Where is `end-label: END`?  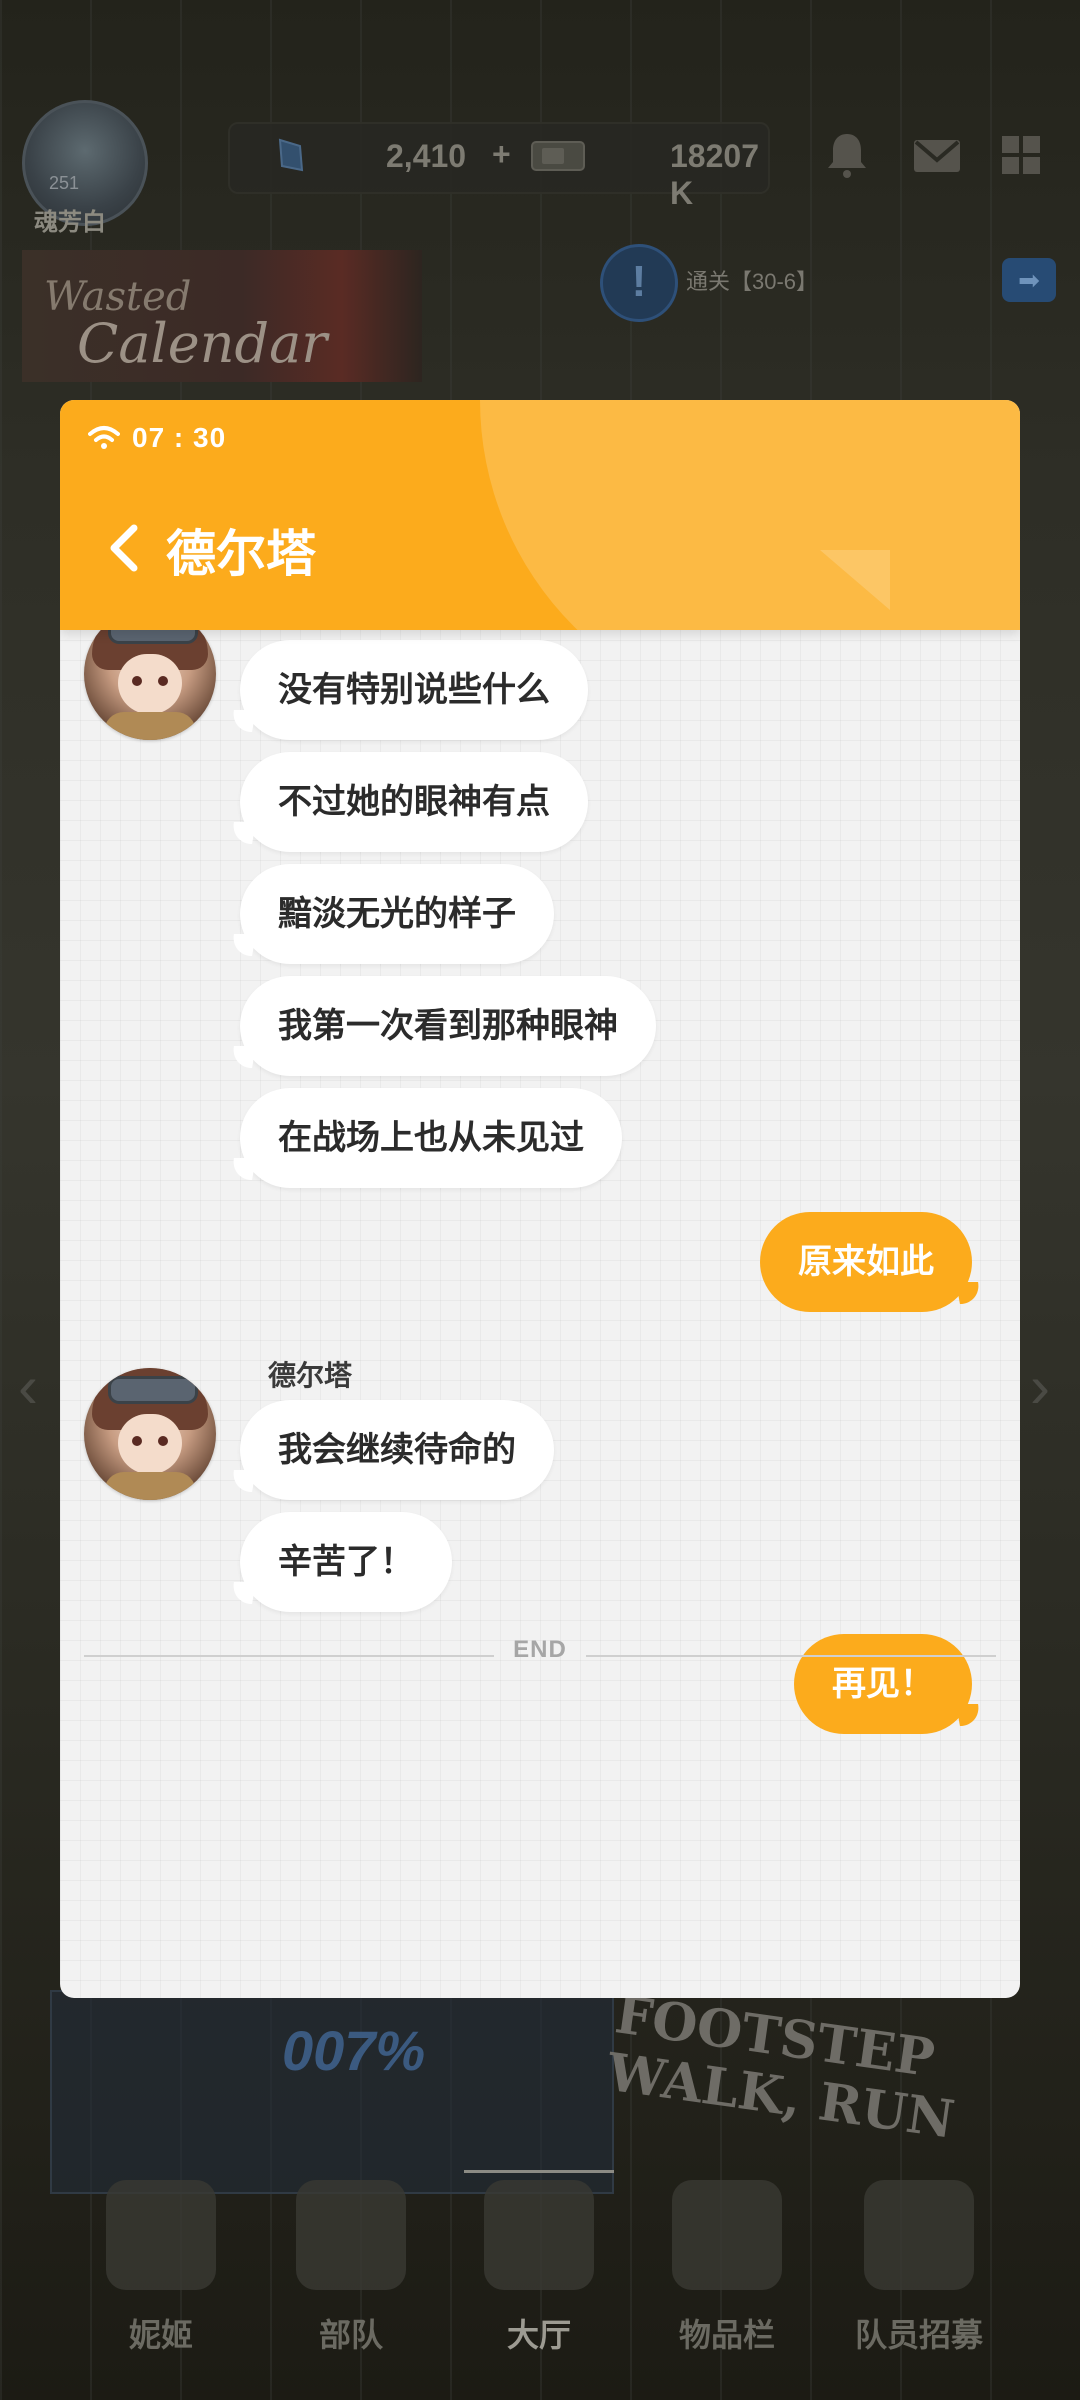 end-label: END is located at coordinates (540, 1649).